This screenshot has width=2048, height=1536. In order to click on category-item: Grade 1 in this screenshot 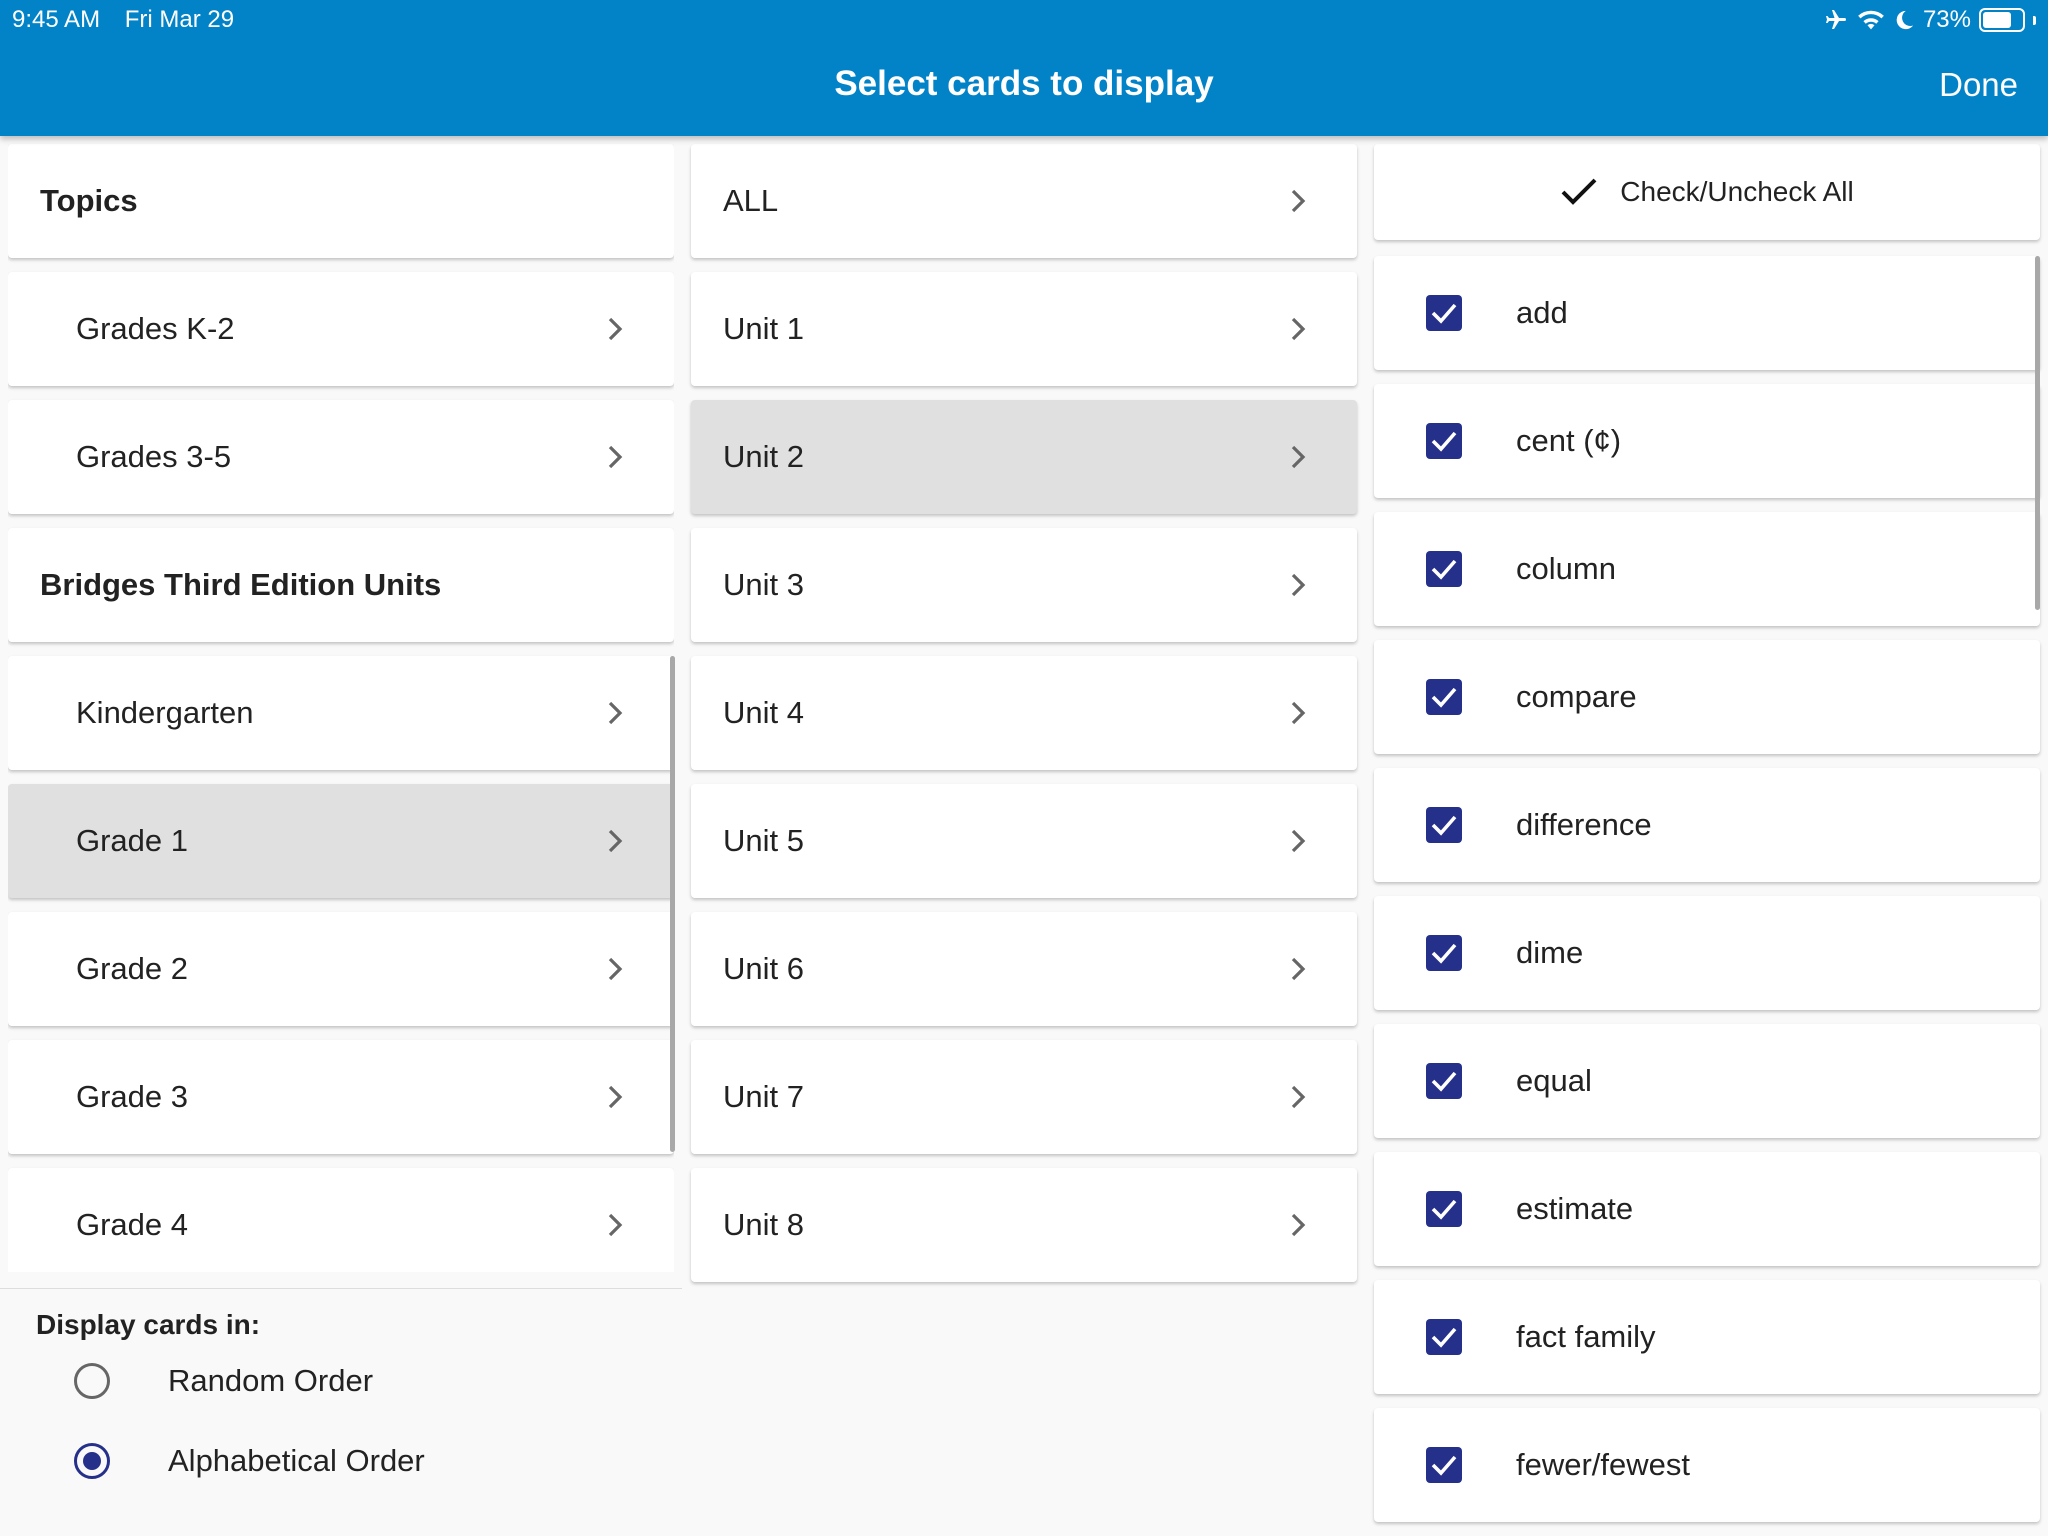, I will do `click(341, 841)`.